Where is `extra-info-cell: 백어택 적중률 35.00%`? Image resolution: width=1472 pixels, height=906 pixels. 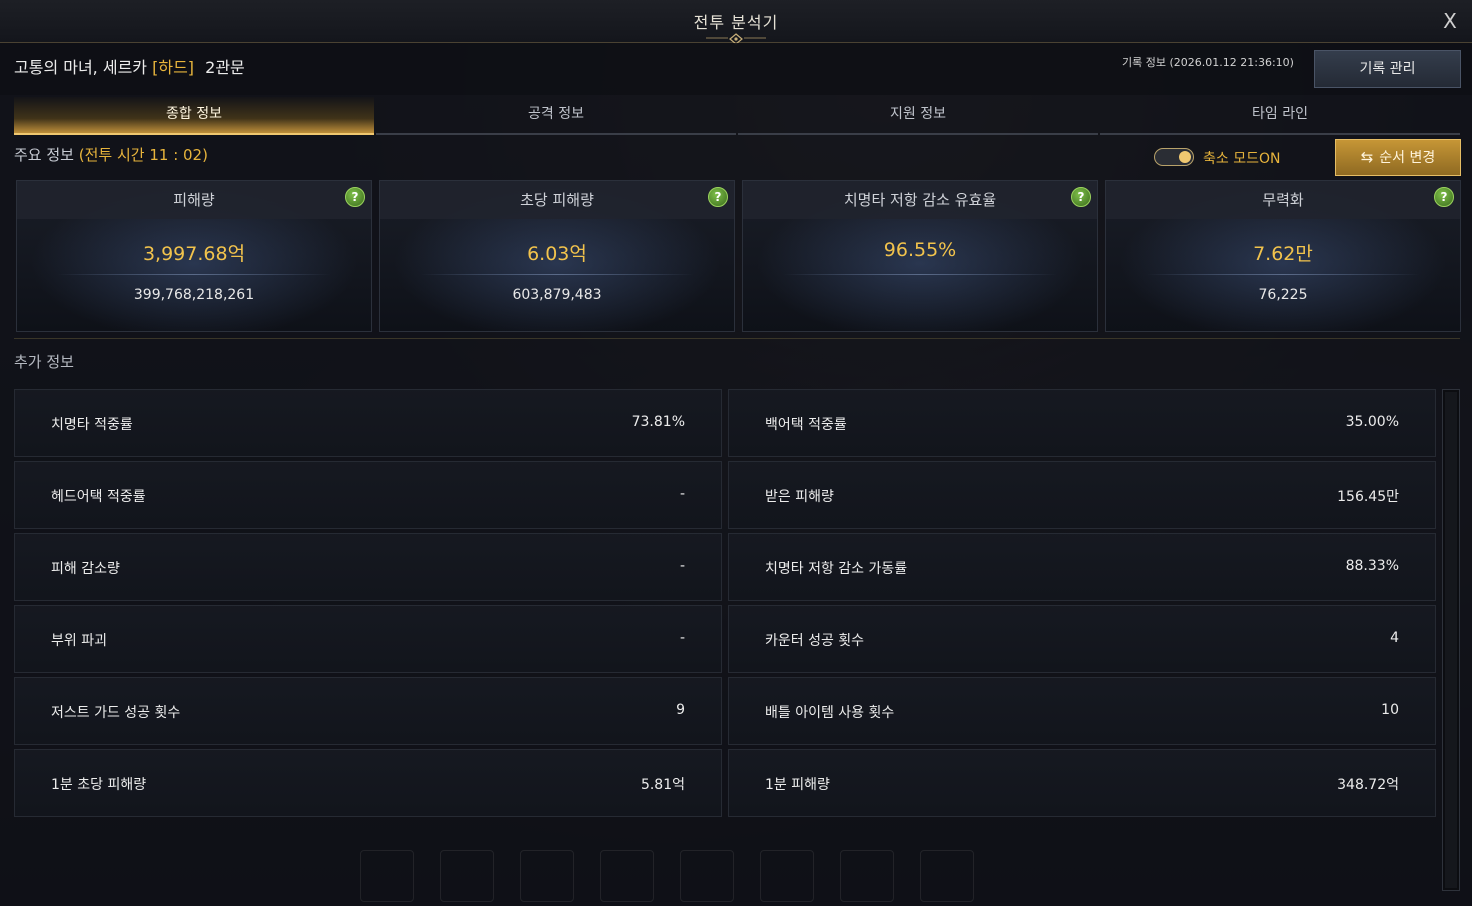 extra-info-cell: 백어택 적중률 35.00% is located at coordinates (1082, 423).